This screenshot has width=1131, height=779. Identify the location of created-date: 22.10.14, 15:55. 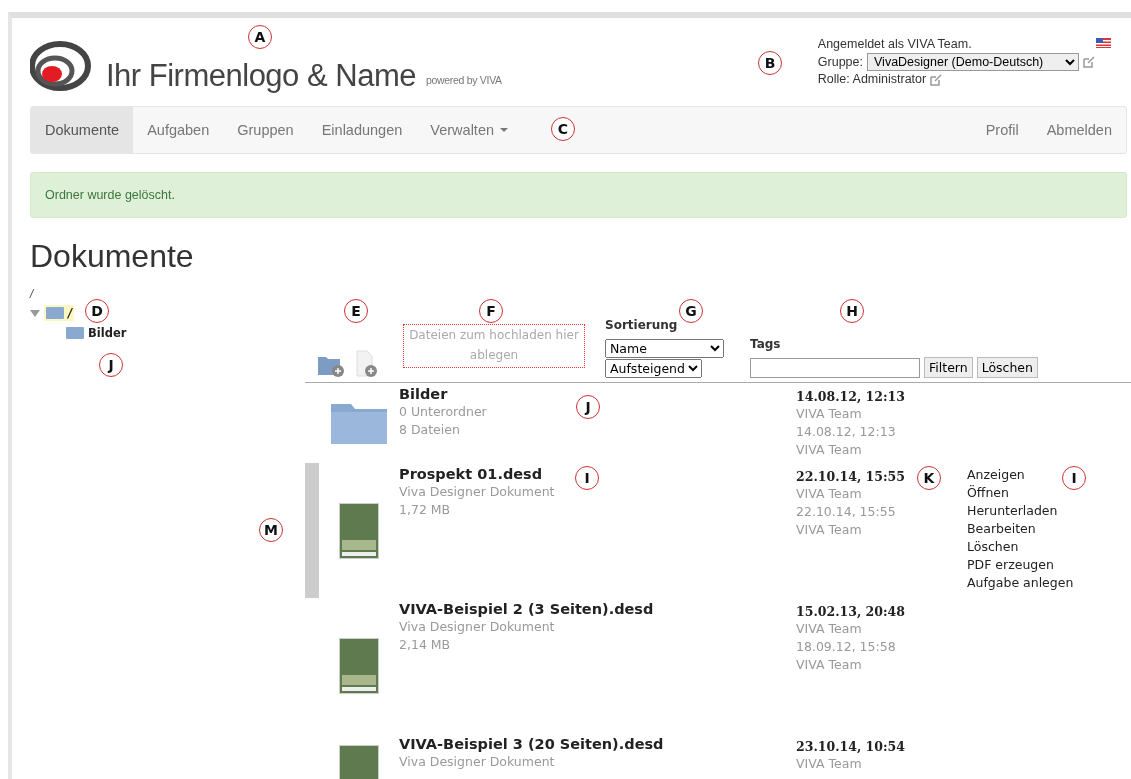
(850, 476).